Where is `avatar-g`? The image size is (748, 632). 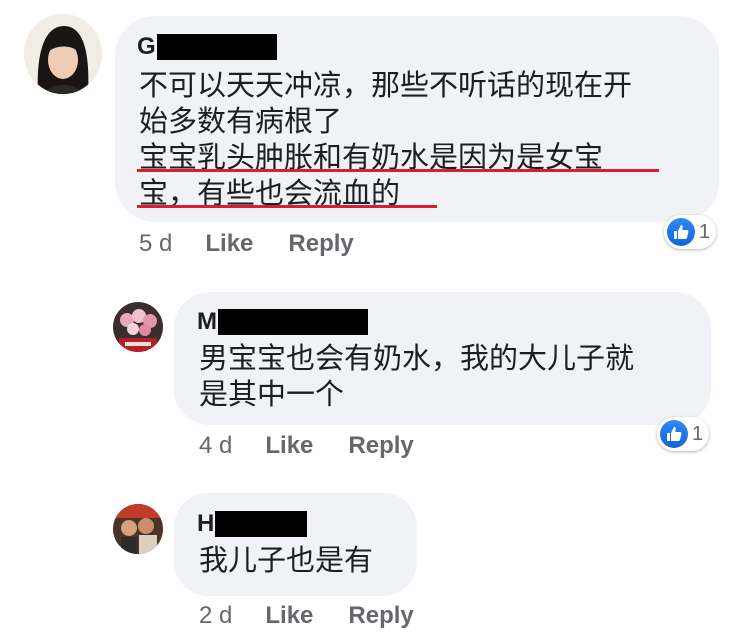 avatar-g is located at coordinates (63, 54).